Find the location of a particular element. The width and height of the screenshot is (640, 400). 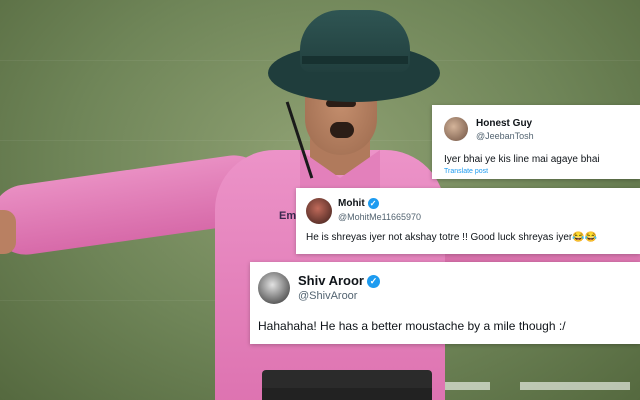

umpire-goatee is located at coordinates (342, 130).